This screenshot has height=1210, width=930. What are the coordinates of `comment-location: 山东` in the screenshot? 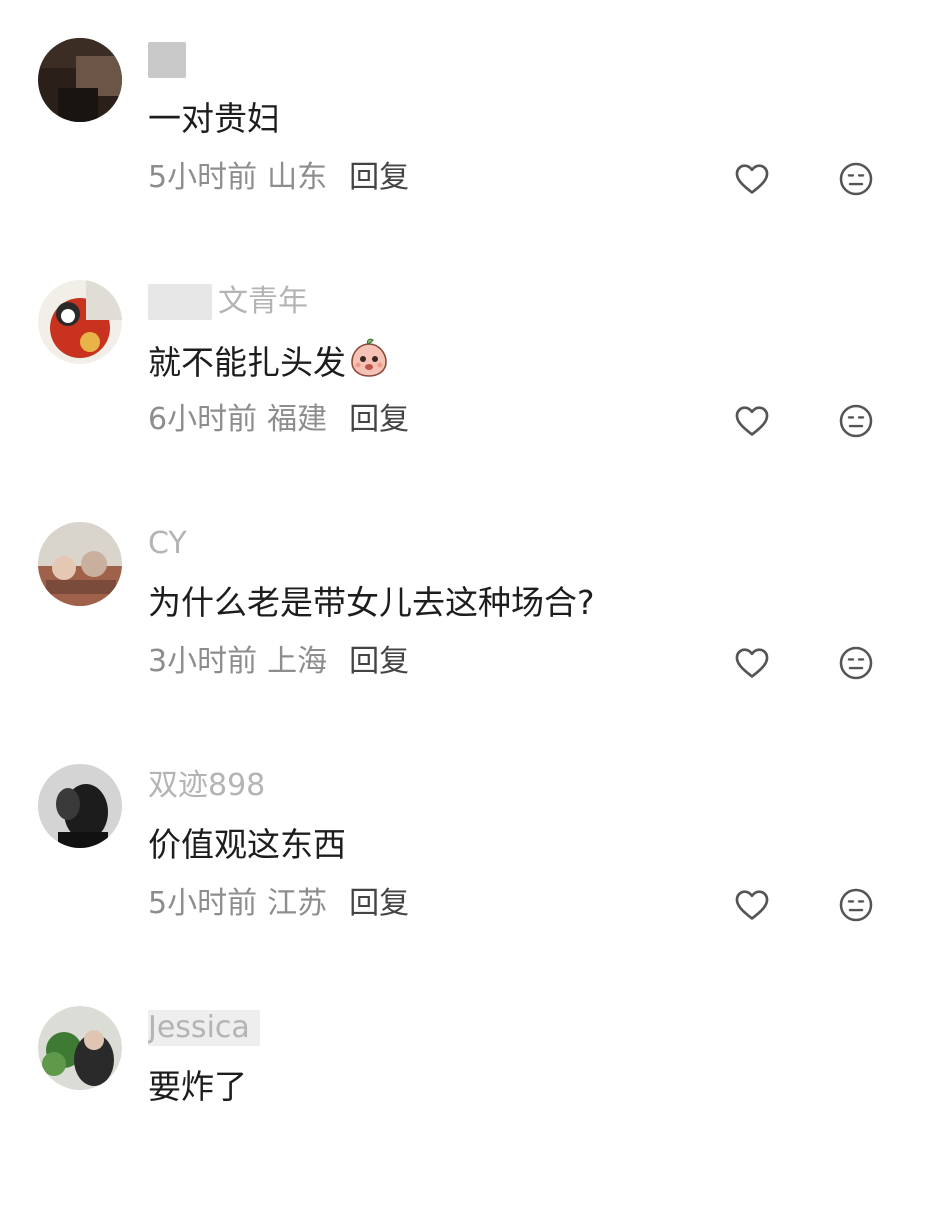 It's located at (297, 177).